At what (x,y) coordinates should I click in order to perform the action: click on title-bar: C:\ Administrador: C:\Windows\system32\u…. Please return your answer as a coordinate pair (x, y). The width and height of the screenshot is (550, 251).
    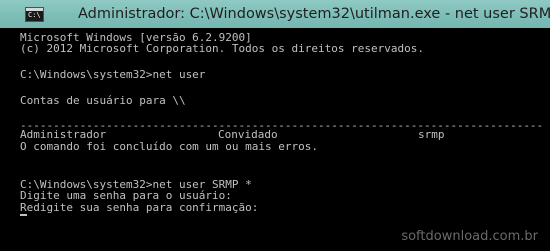
    Looking at the image, I should click on (275, 14).